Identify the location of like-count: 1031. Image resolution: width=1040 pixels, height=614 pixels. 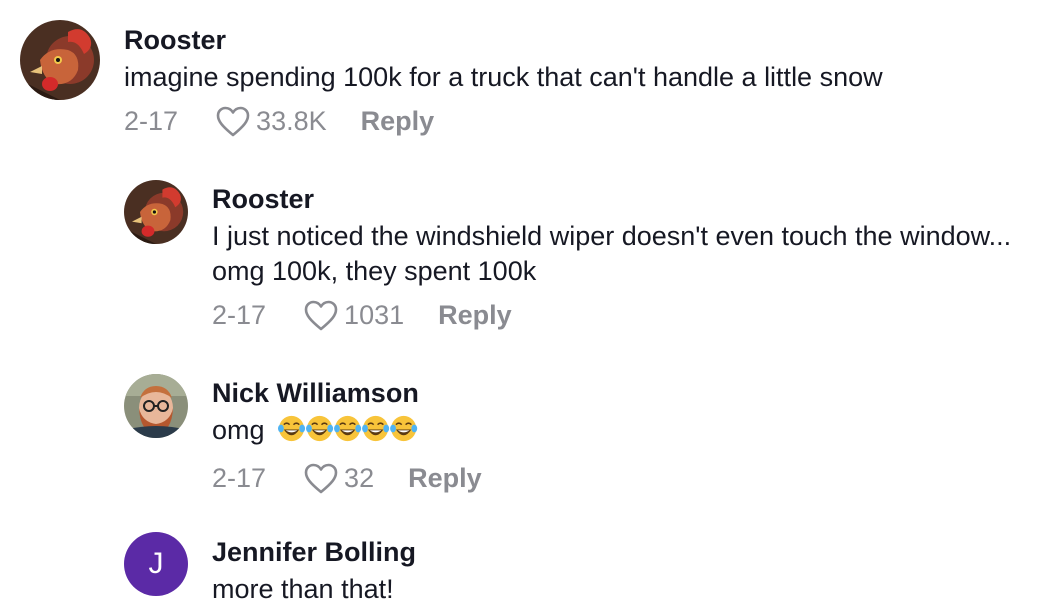
(374, 315).